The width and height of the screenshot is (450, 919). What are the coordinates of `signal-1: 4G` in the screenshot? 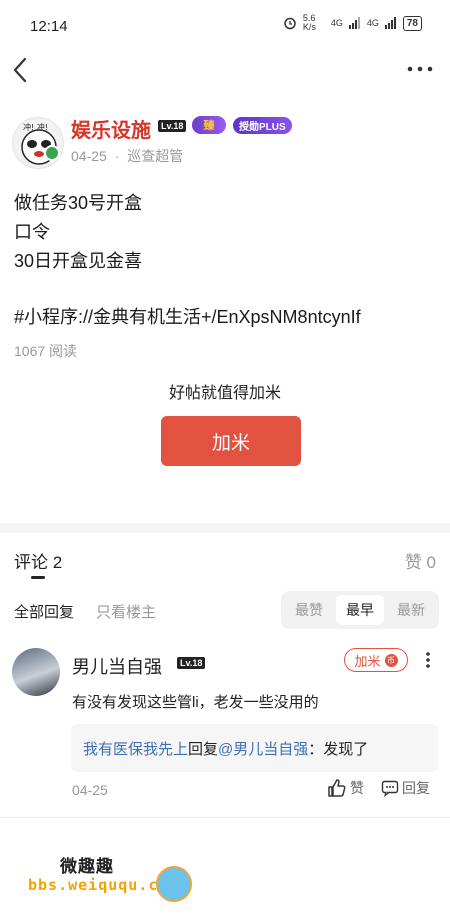 It's located at (336, 23).